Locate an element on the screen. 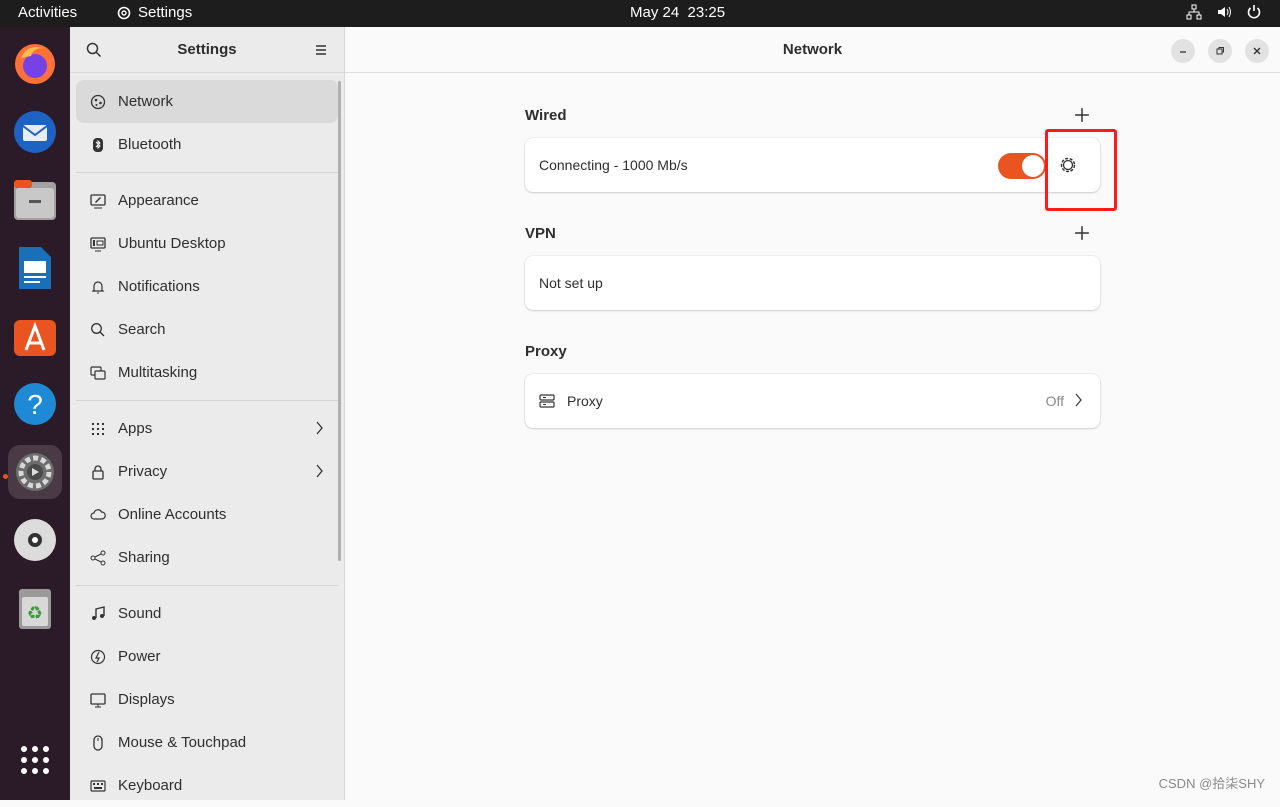 This screenshot has width=1280, height=807. sidebar-item-displays: Displays is located at coordinates (207, 699).